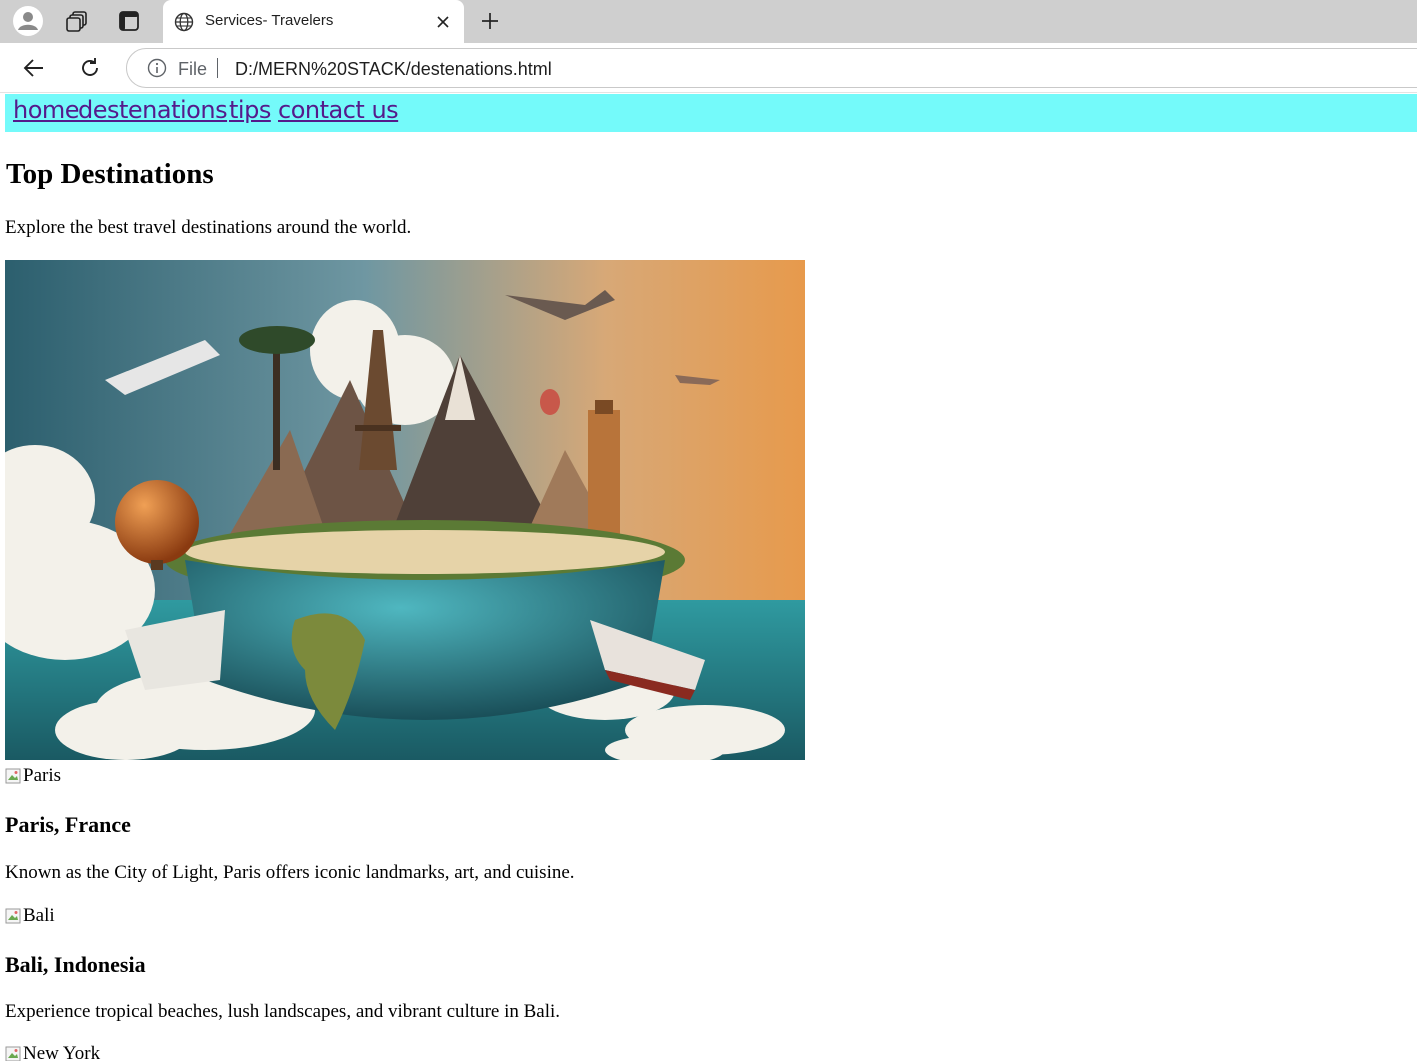  I want to click on back-arrow-icon, so click(33, 68).